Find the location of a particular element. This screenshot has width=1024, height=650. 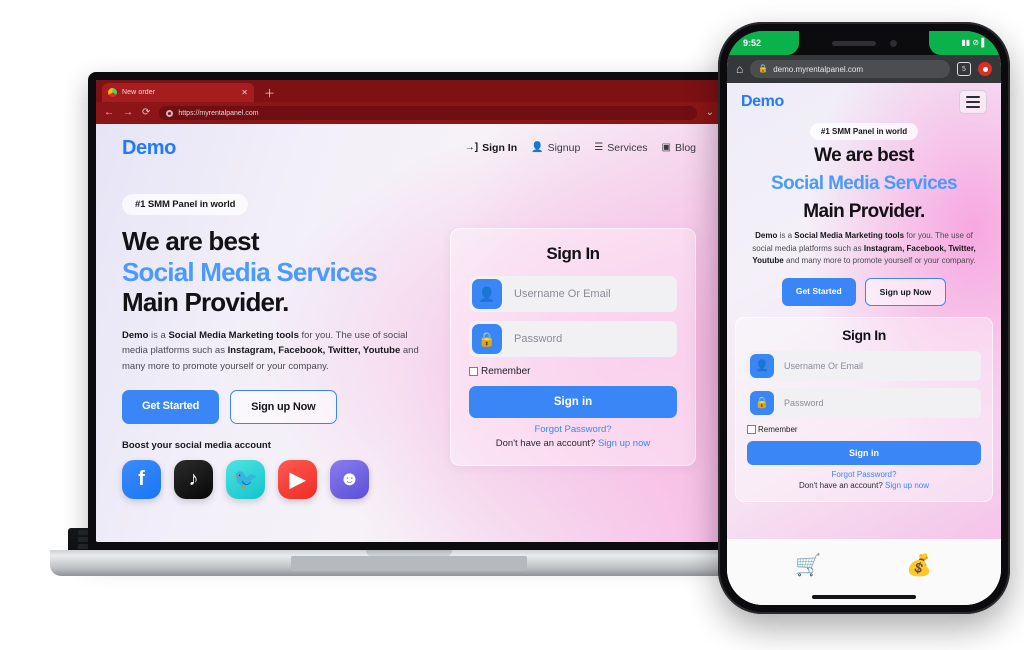

phone-no-account-text: Don't have an account? is located at coordinates (841, 485).